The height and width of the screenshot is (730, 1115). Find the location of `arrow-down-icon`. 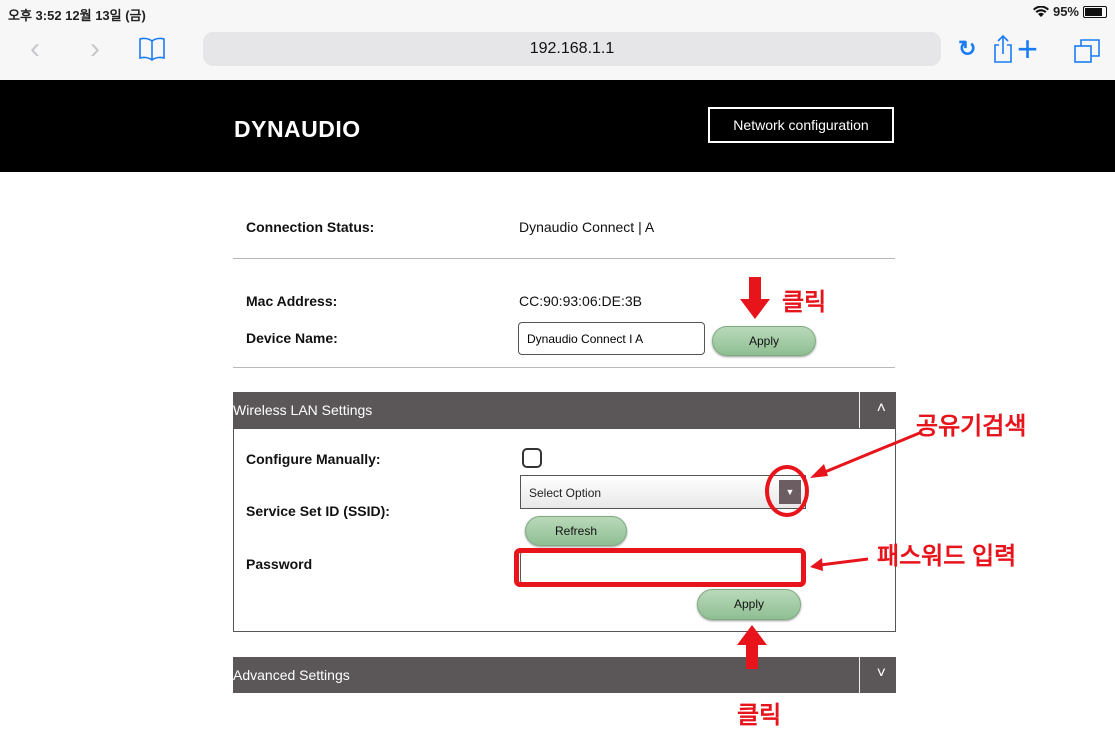

arrow-down-icon is located at coordinates (755, 298).